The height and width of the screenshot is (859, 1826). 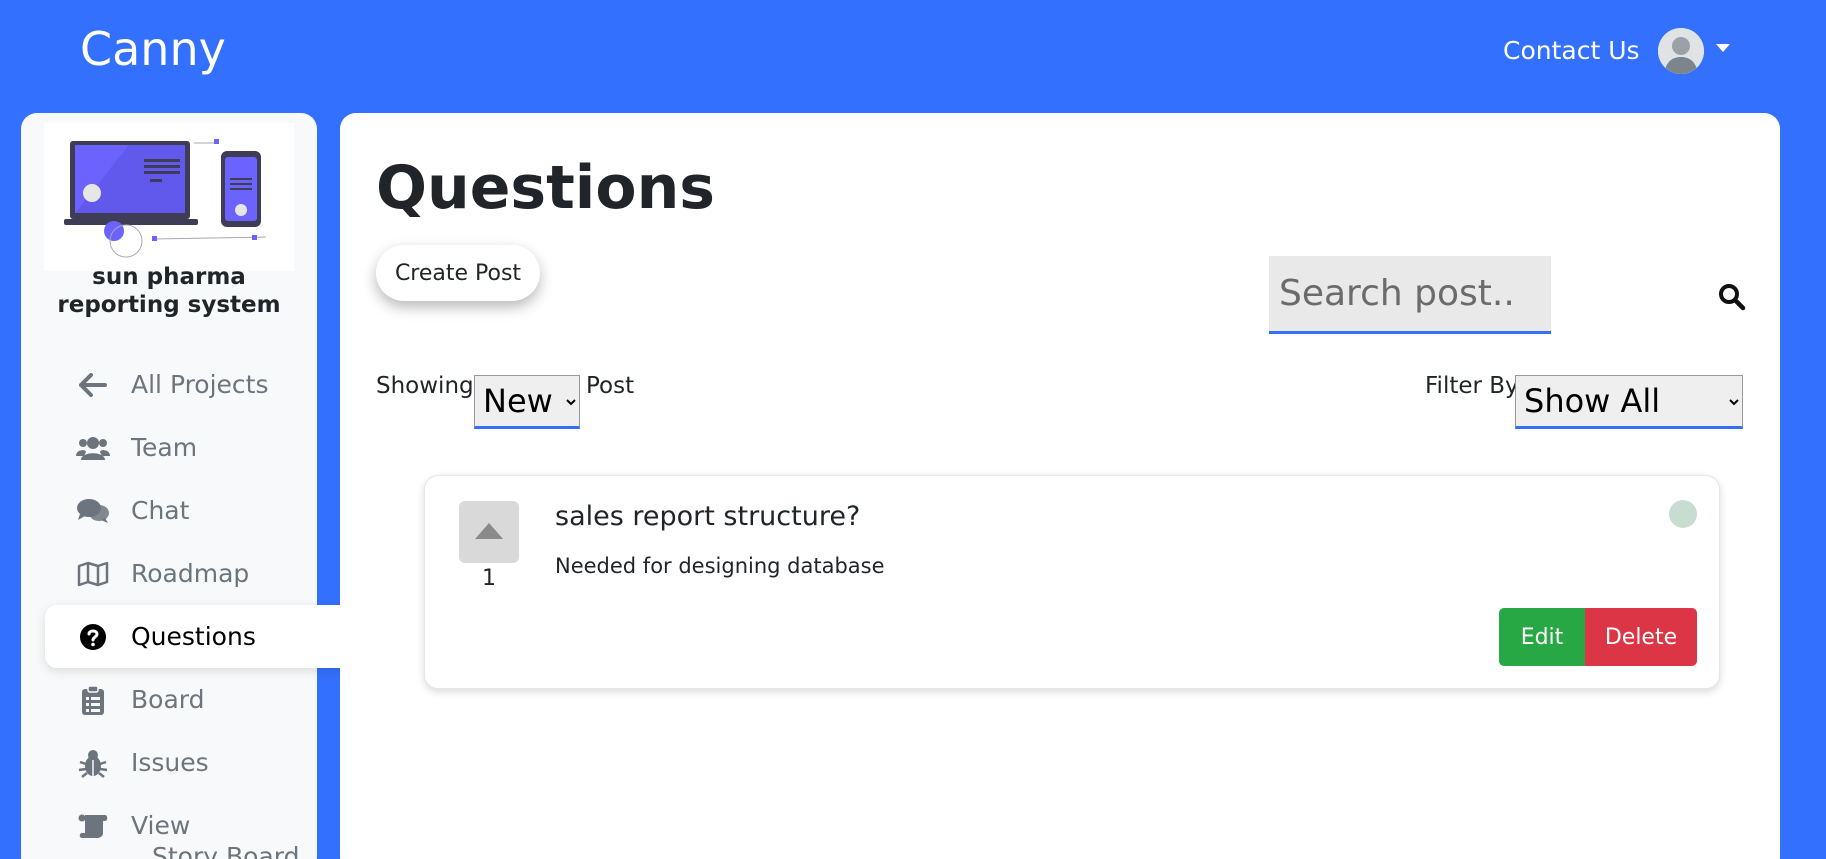 I want to click on sidebar-item-questions: Questions, so click(x=205, y=636).